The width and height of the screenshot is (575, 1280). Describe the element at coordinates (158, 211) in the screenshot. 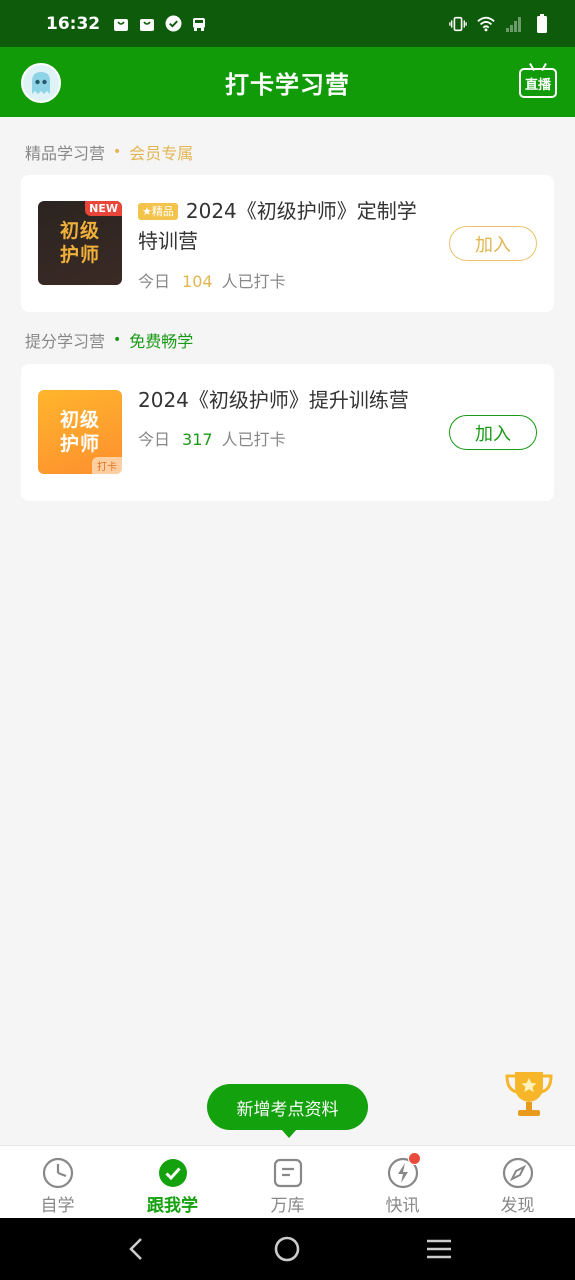

I see `premium-tag: ★精品` at that location.